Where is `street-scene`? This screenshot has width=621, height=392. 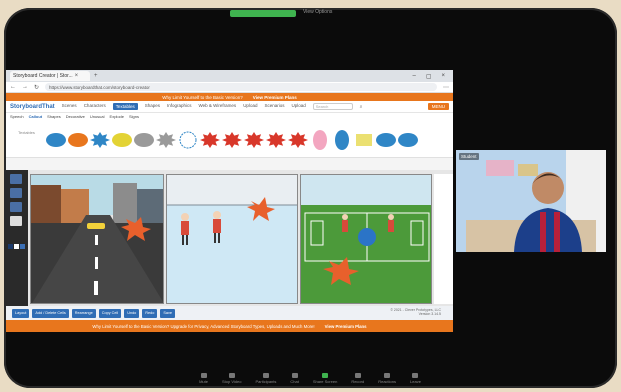
street-scene is located at coordinates (97, 239).